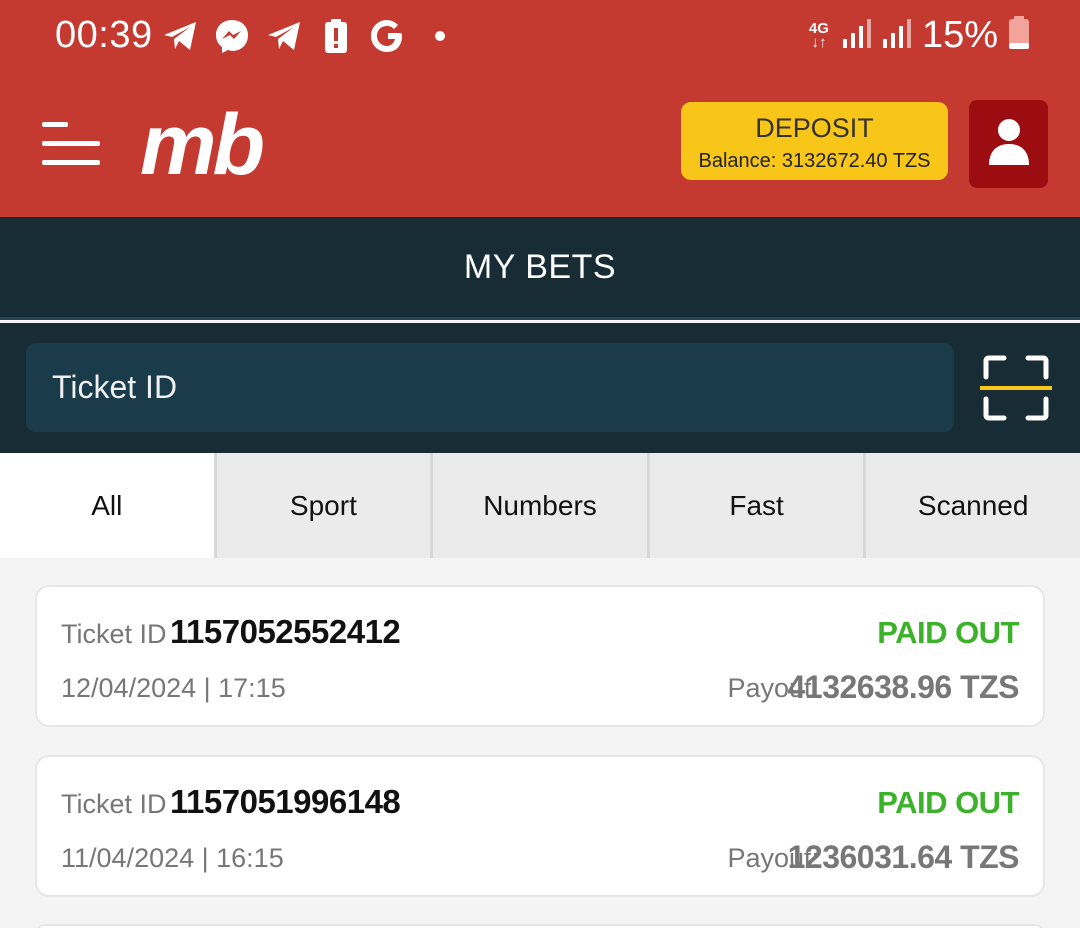  I want to click on notification-dot-icon, so click(440, 36).